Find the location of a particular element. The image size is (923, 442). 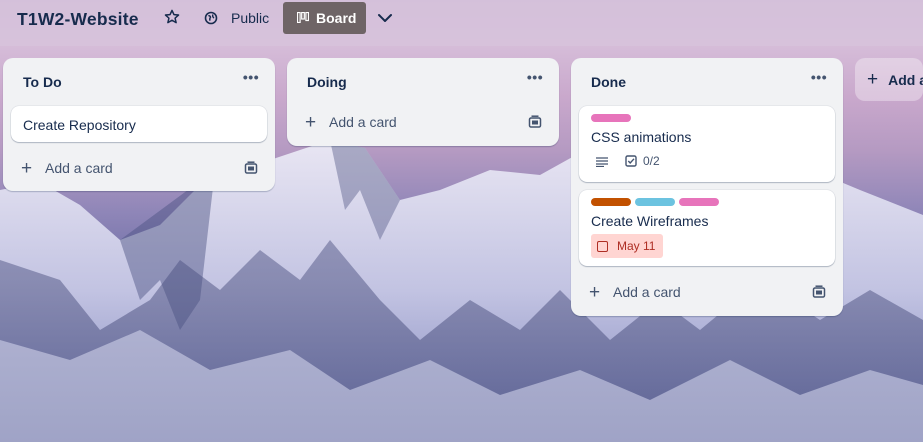

list-title: To Do is located at coordinates (42, 82).